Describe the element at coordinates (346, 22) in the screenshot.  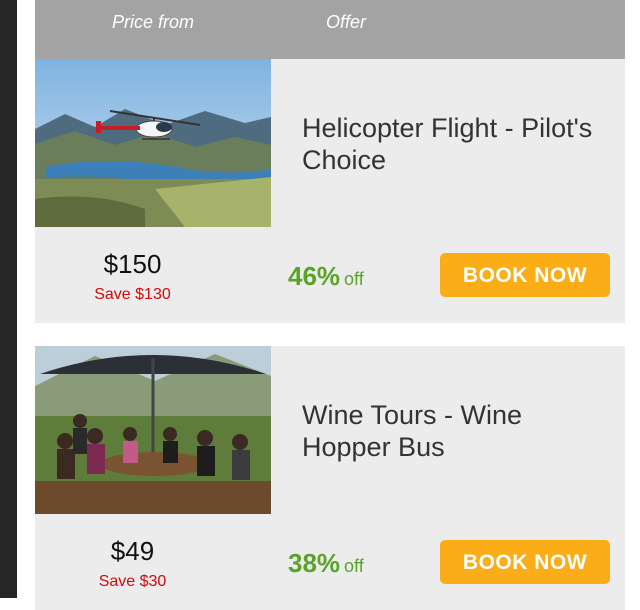
I see `header-offer-label: Offer` at that location.